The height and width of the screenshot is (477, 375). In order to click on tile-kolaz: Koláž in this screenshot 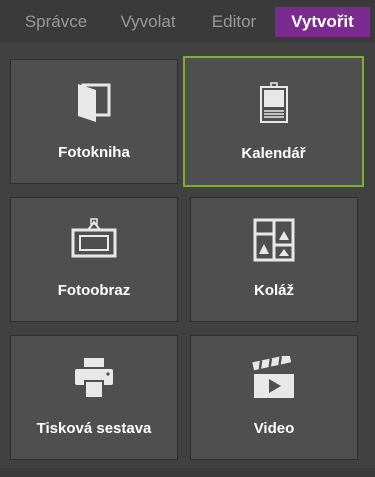, I will do `click(274, 259)`.